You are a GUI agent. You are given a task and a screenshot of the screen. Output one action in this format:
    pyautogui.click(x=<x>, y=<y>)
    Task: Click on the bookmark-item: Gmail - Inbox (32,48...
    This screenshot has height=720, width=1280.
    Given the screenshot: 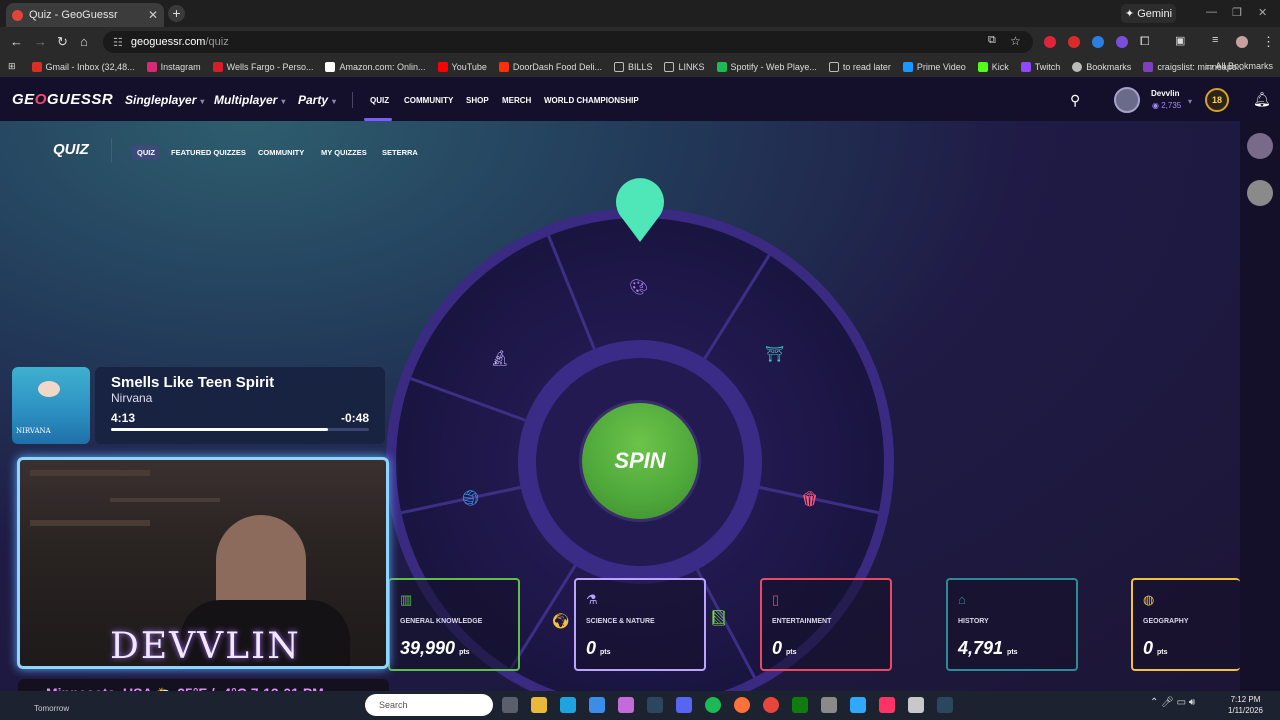 What is the action you would take?
    pyautogui.click(x=83, y=66)
    